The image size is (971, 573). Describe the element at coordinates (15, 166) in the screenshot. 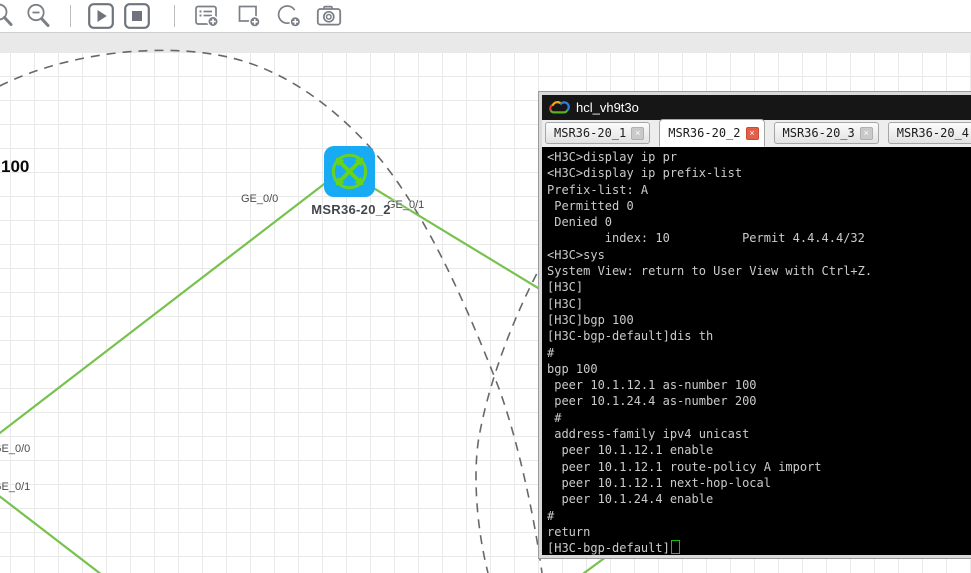

I see `as-number-label: 100` at that location.